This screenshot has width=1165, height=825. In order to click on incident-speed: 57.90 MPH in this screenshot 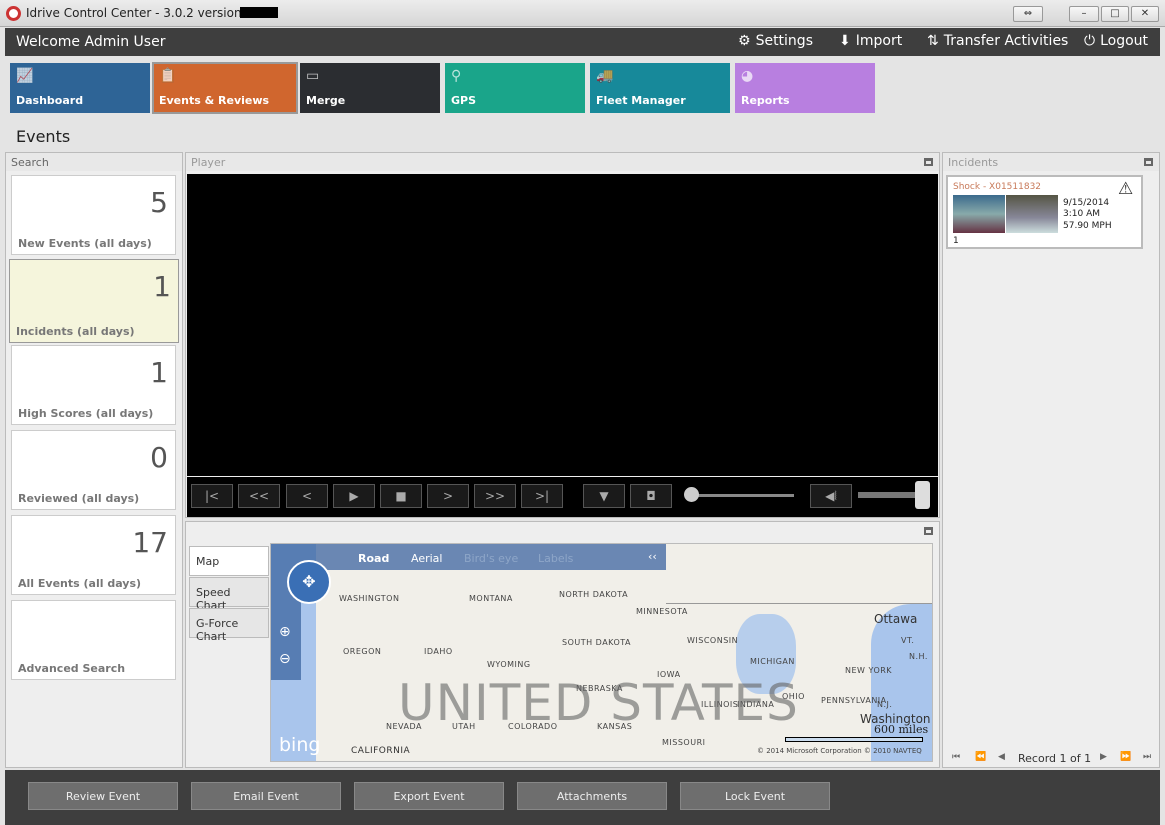, I will do `click(1087, 226)`.